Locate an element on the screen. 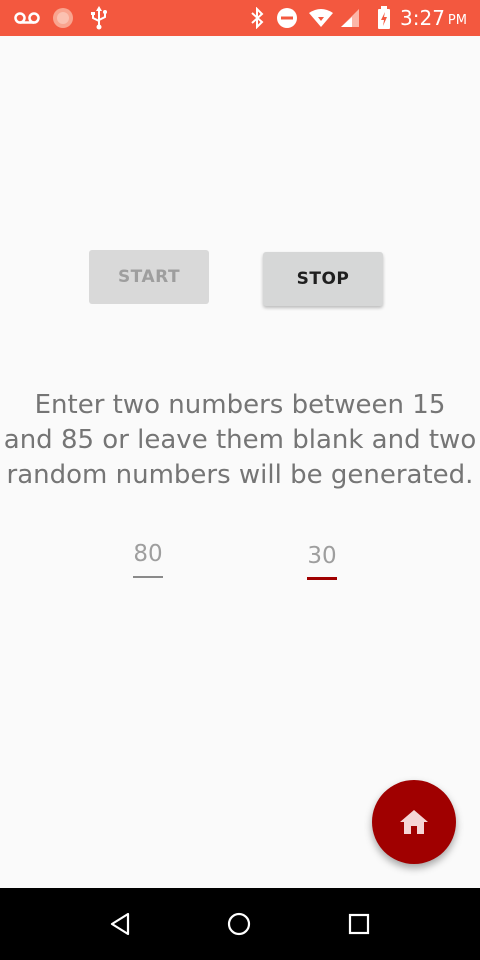 The image size is (480, 960). instruction-line-2: and 85 or leave them blank and two is located at coordinates (240, 440).